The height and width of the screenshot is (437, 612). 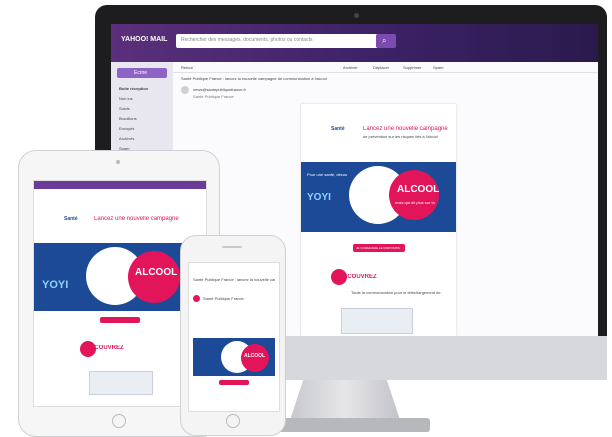 I want to click on email-sender: news@santepubliquefrance.fr, so click(x=219, y=89).